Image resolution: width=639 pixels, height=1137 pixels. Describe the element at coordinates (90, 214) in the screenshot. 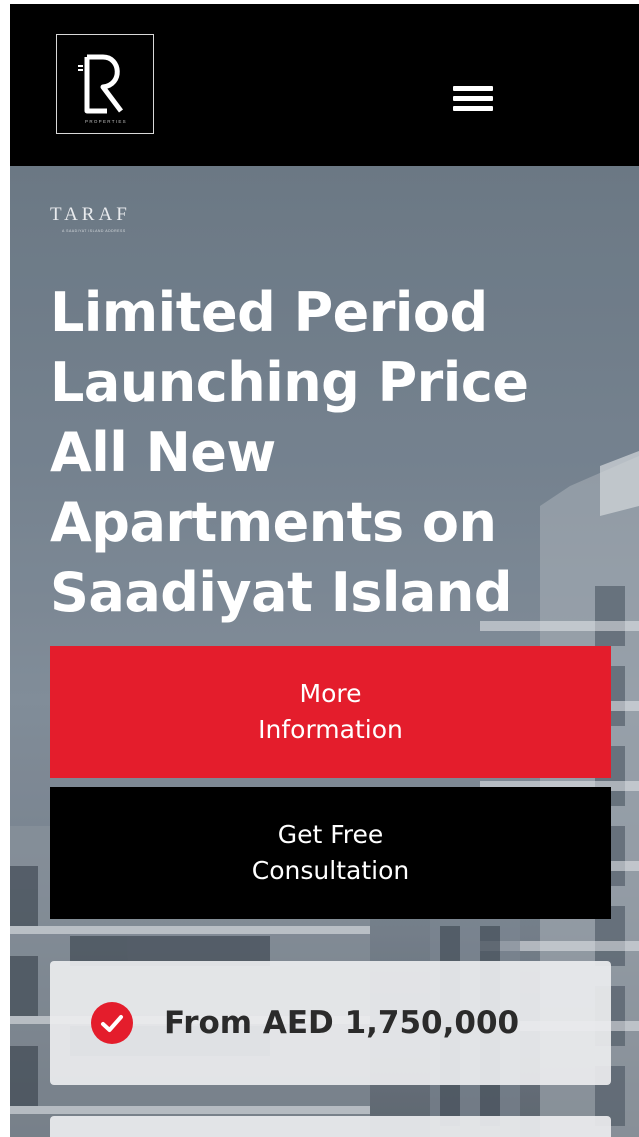

I see `development-brand-name: TARAF` at that location.